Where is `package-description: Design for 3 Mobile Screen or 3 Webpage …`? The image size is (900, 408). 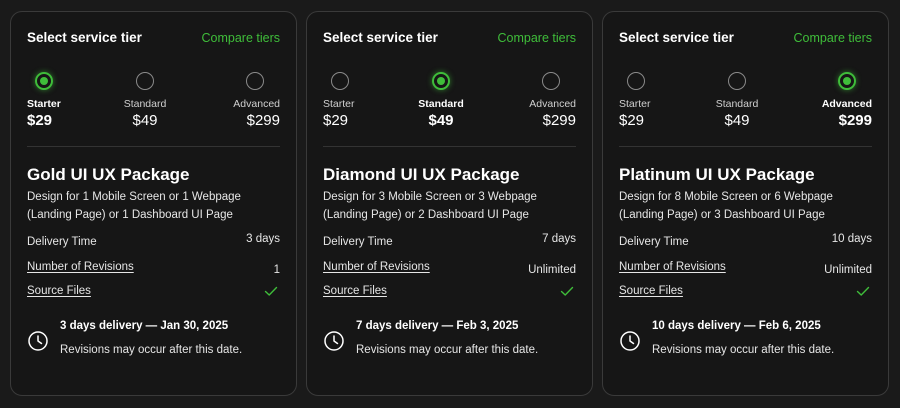
package-description: Design for 3 Mobile Screen or 3 Webpage … is located at coordinates (430, 206).